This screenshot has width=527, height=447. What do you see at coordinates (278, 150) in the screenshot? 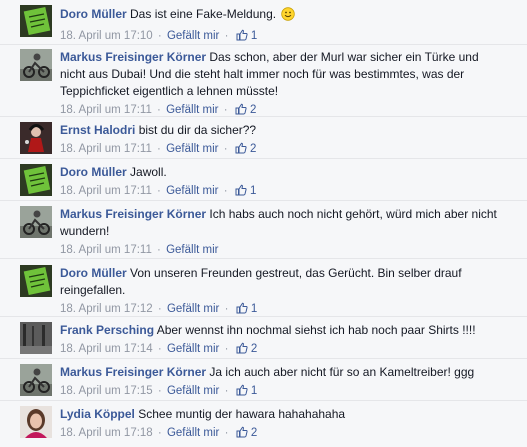
I see `comment-meta: 18. April um 17:11 · Gefällt mir · 2` at bounding box center [278, 150].